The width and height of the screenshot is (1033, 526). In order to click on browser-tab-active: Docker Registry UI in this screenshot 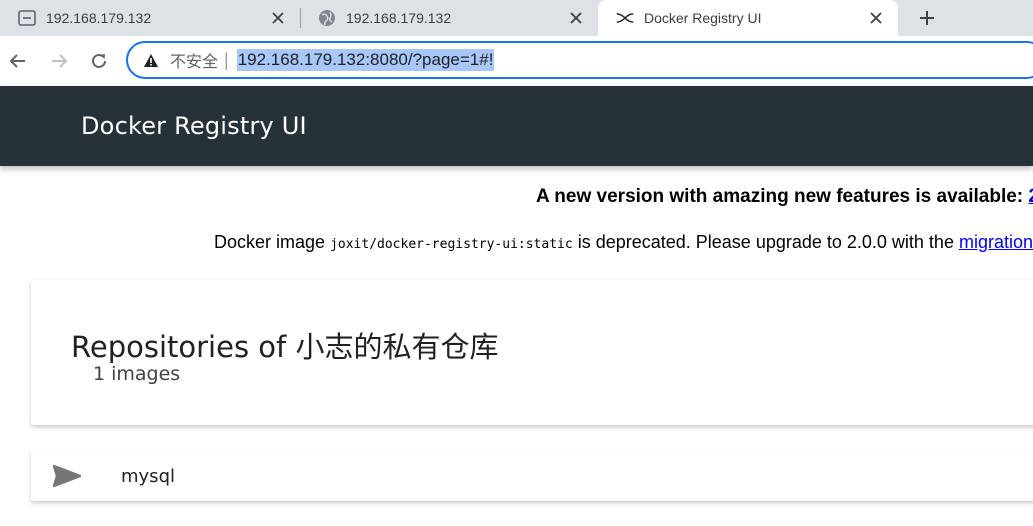, I will do `click(748, 18)`.